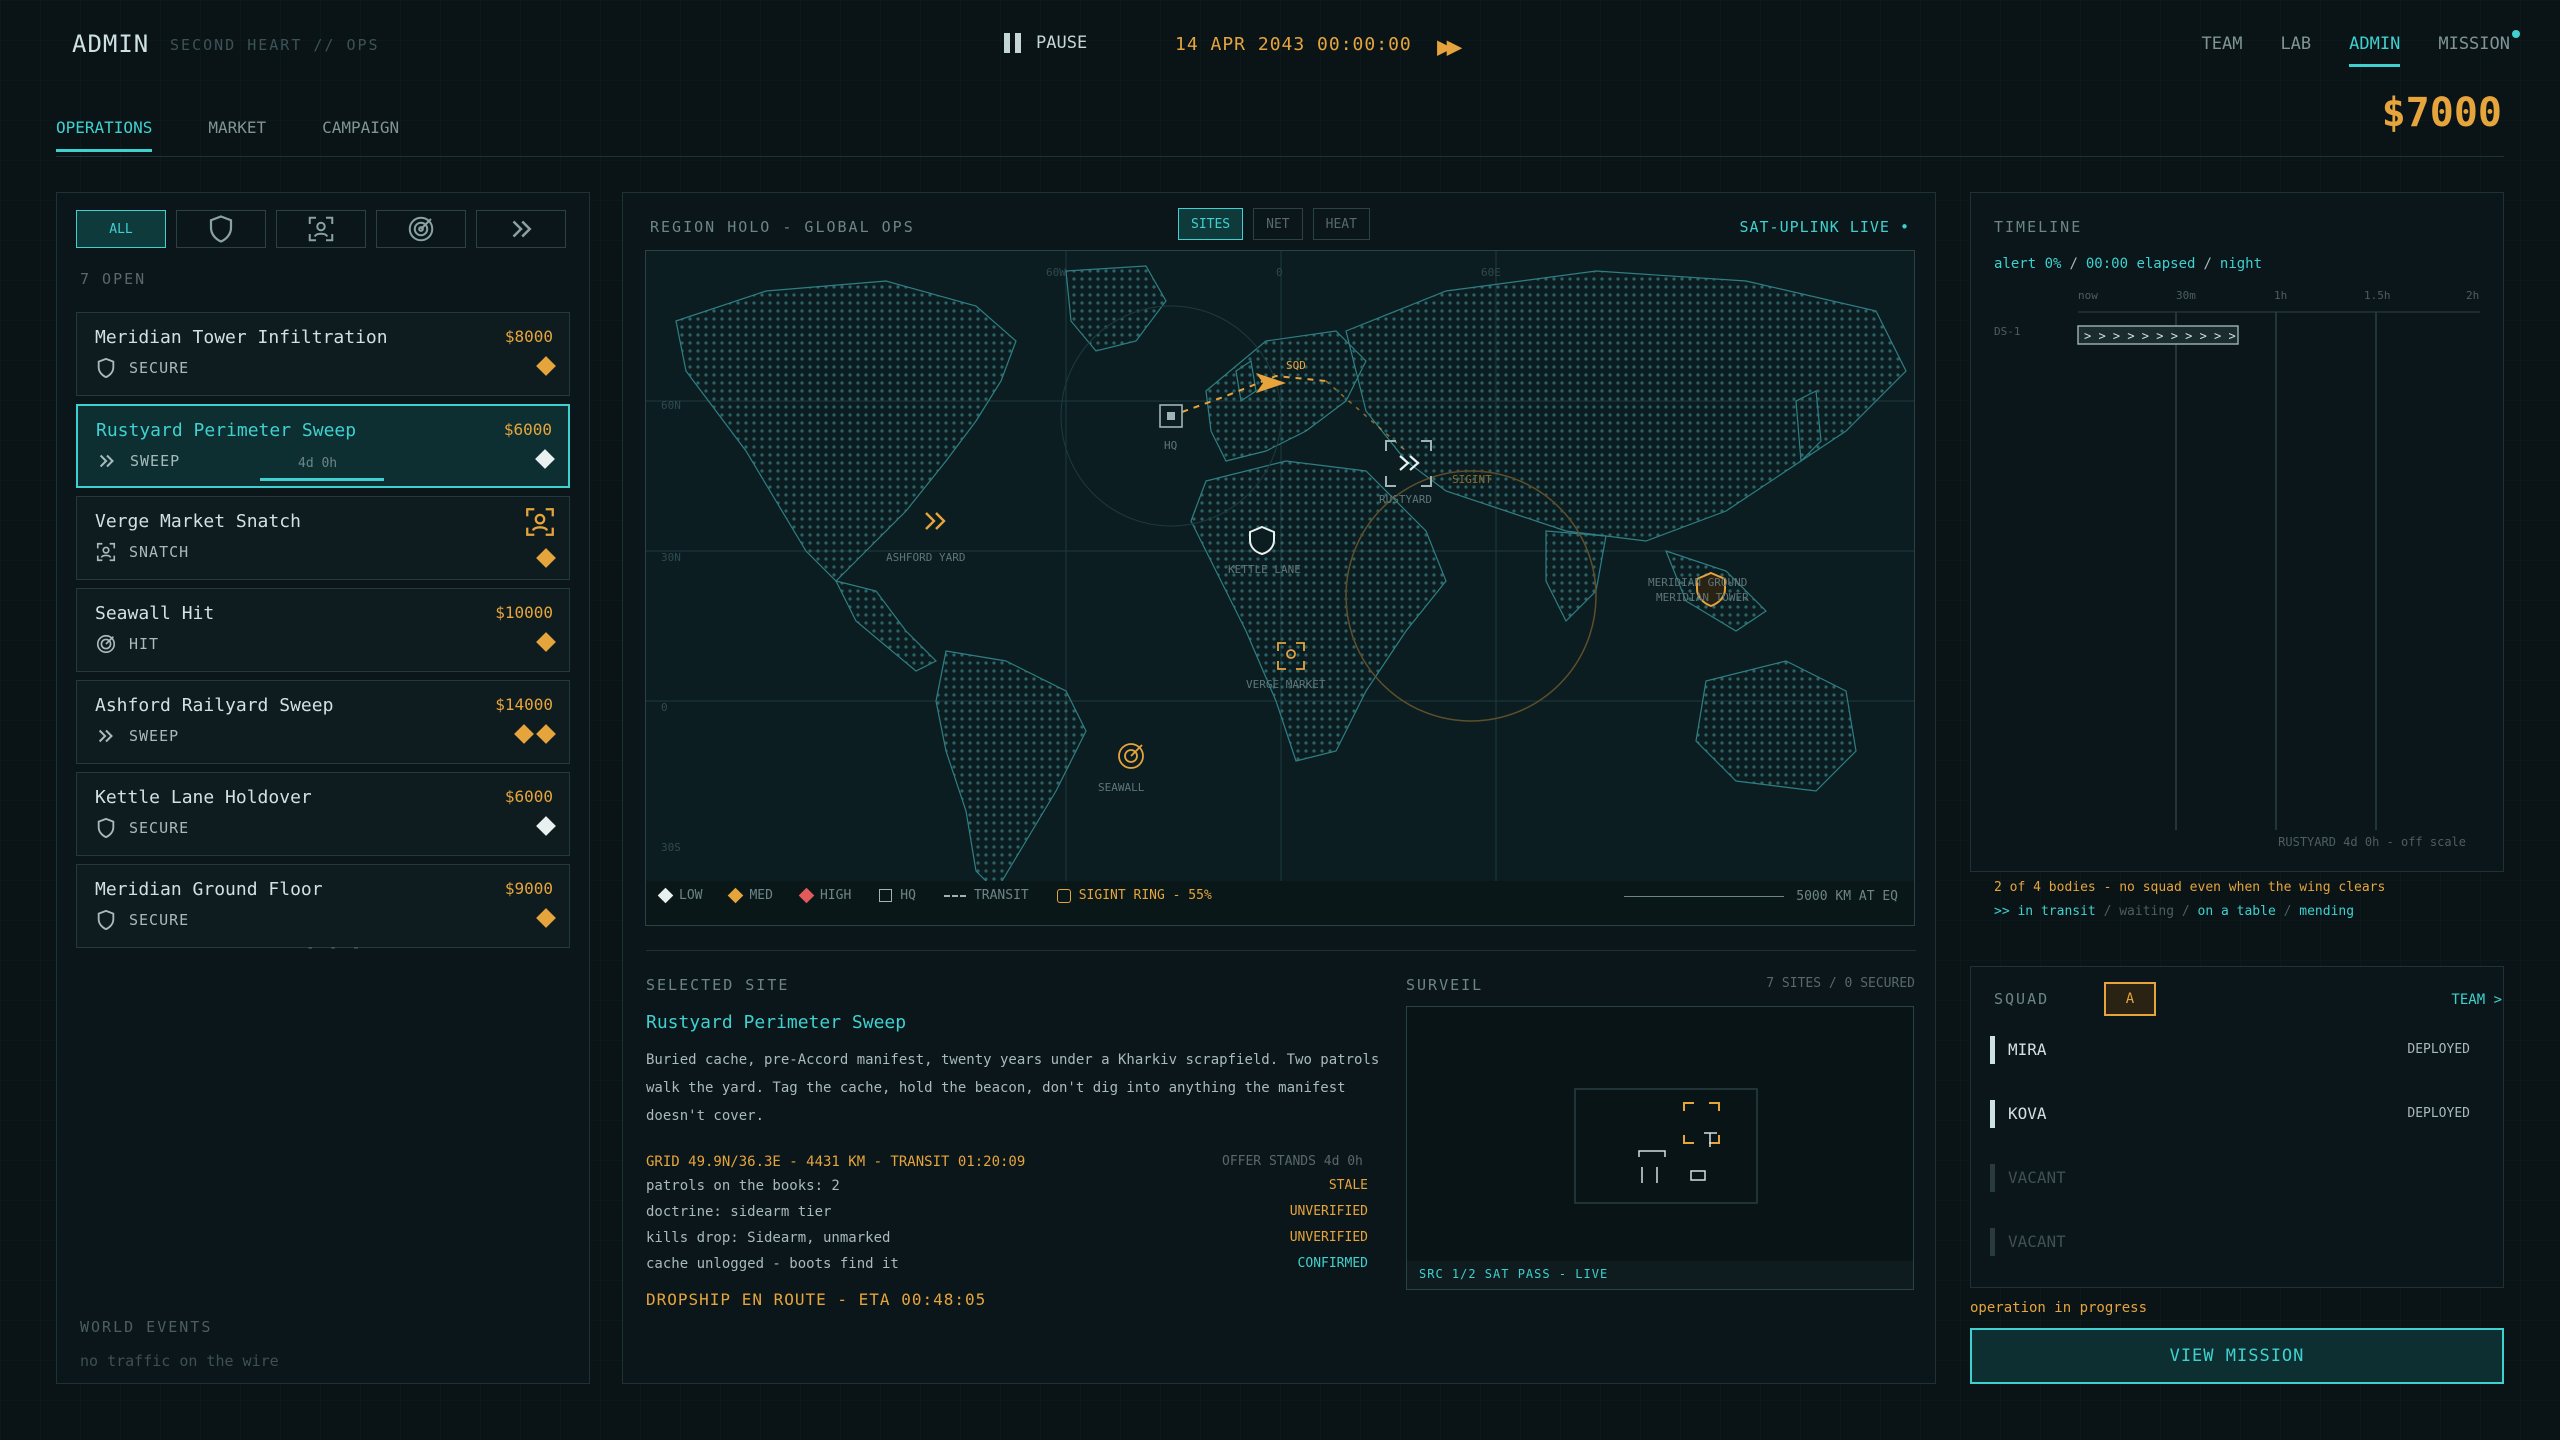 This screenshot has width=2560, height=1440. Describe the element at coordinates (1062, 43) in the screenshot. I see `pause-label: PAUSE` at that location.